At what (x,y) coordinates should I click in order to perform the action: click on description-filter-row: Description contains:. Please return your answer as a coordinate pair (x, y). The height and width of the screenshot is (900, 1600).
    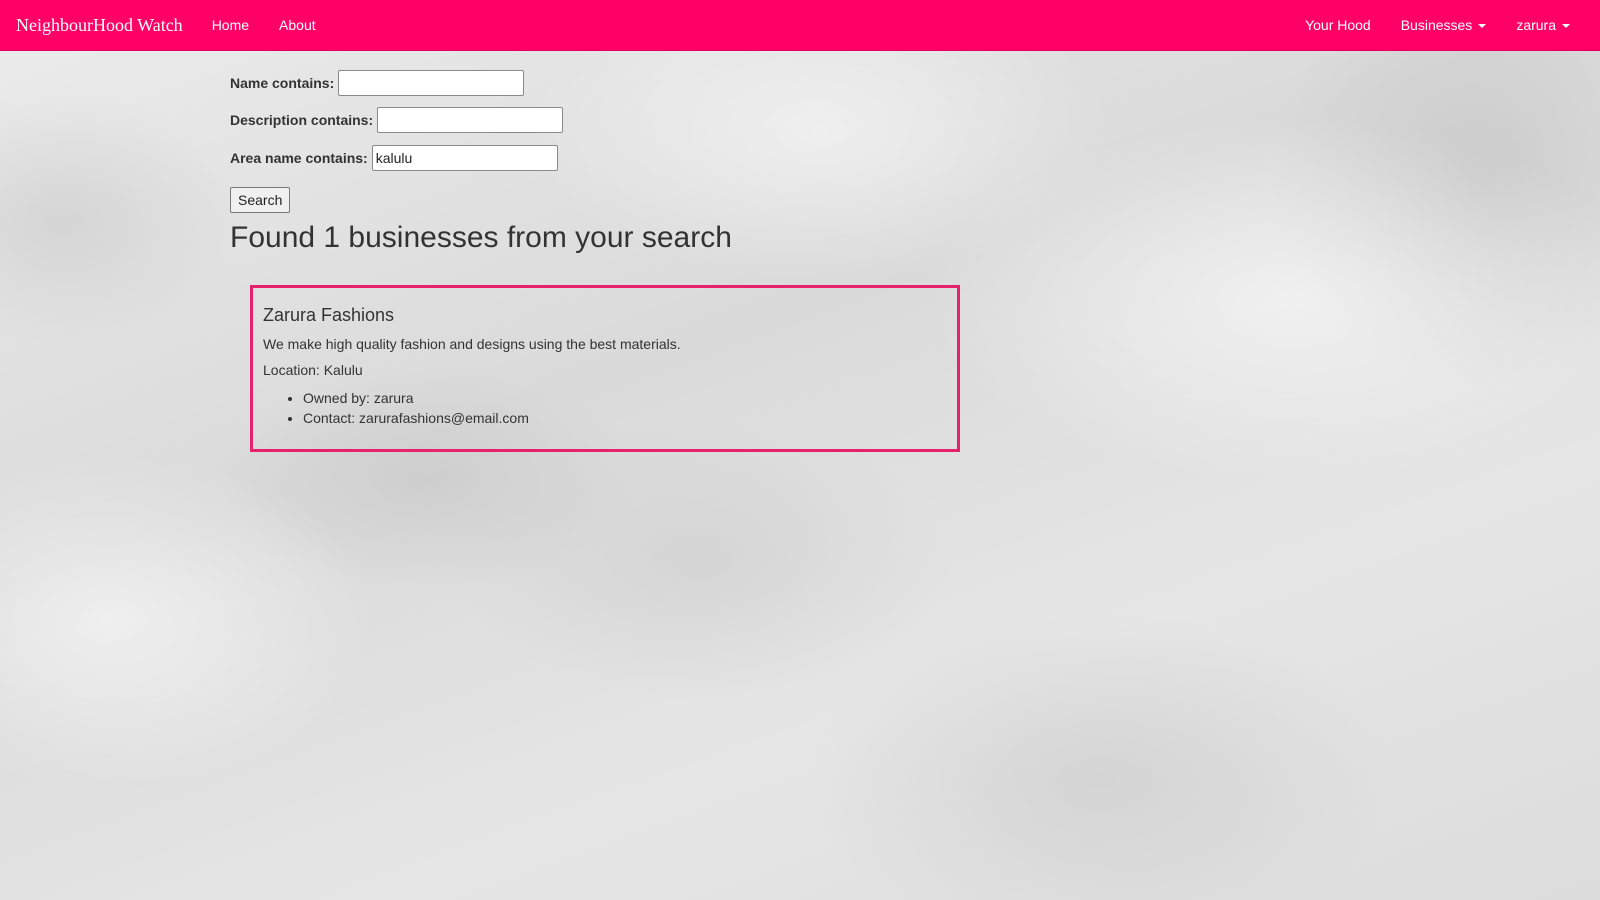
    Looking at the image, I should click on (397, 120).